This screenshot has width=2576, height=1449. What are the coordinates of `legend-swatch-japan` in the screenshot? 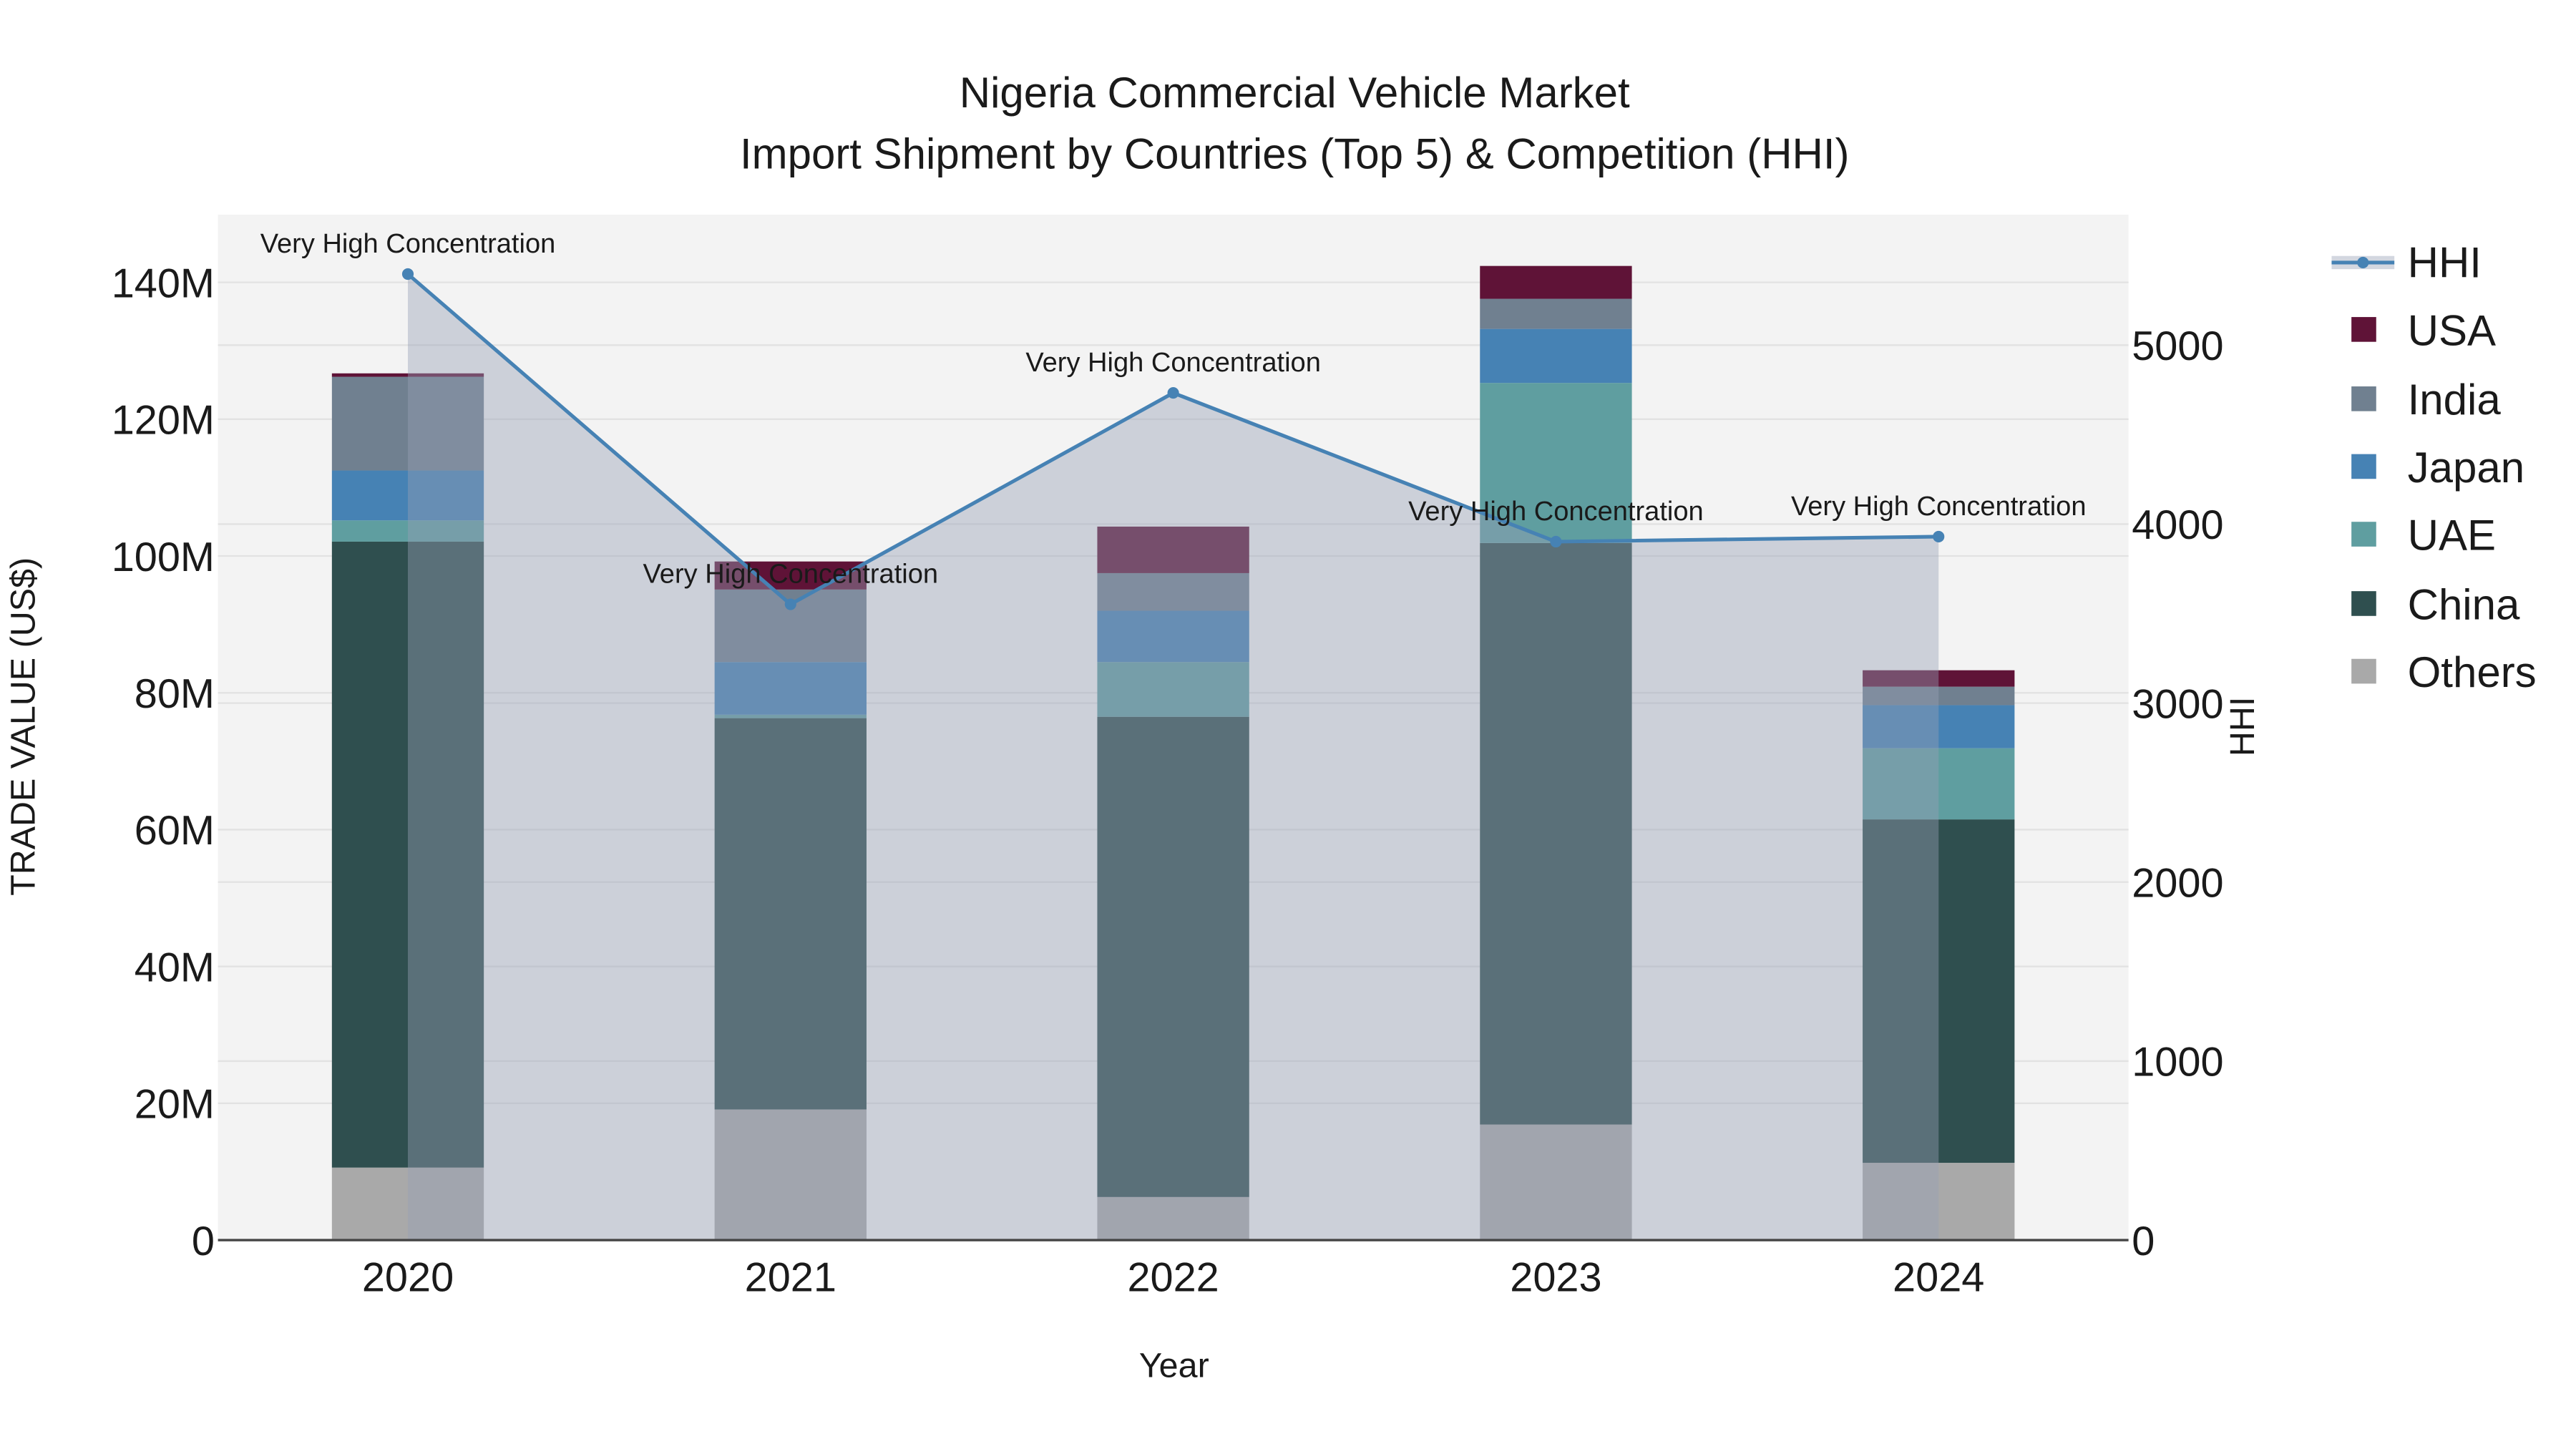 It's located at (2363, 466).